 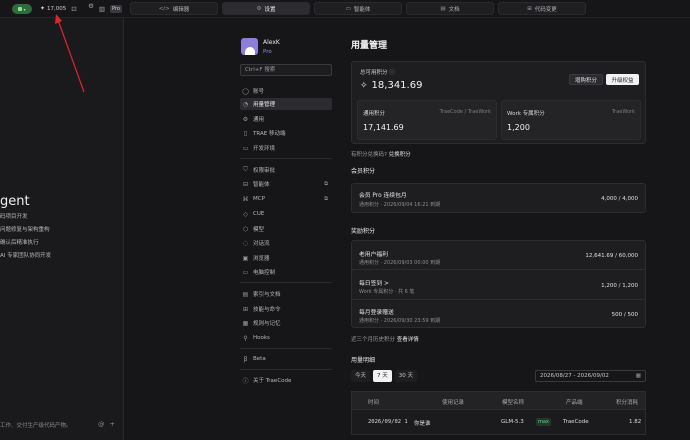 What do you see at coordinates (635, 422) in the screenshot?
I see `cell-cost: 1.82` at bounding box center [635, 422].